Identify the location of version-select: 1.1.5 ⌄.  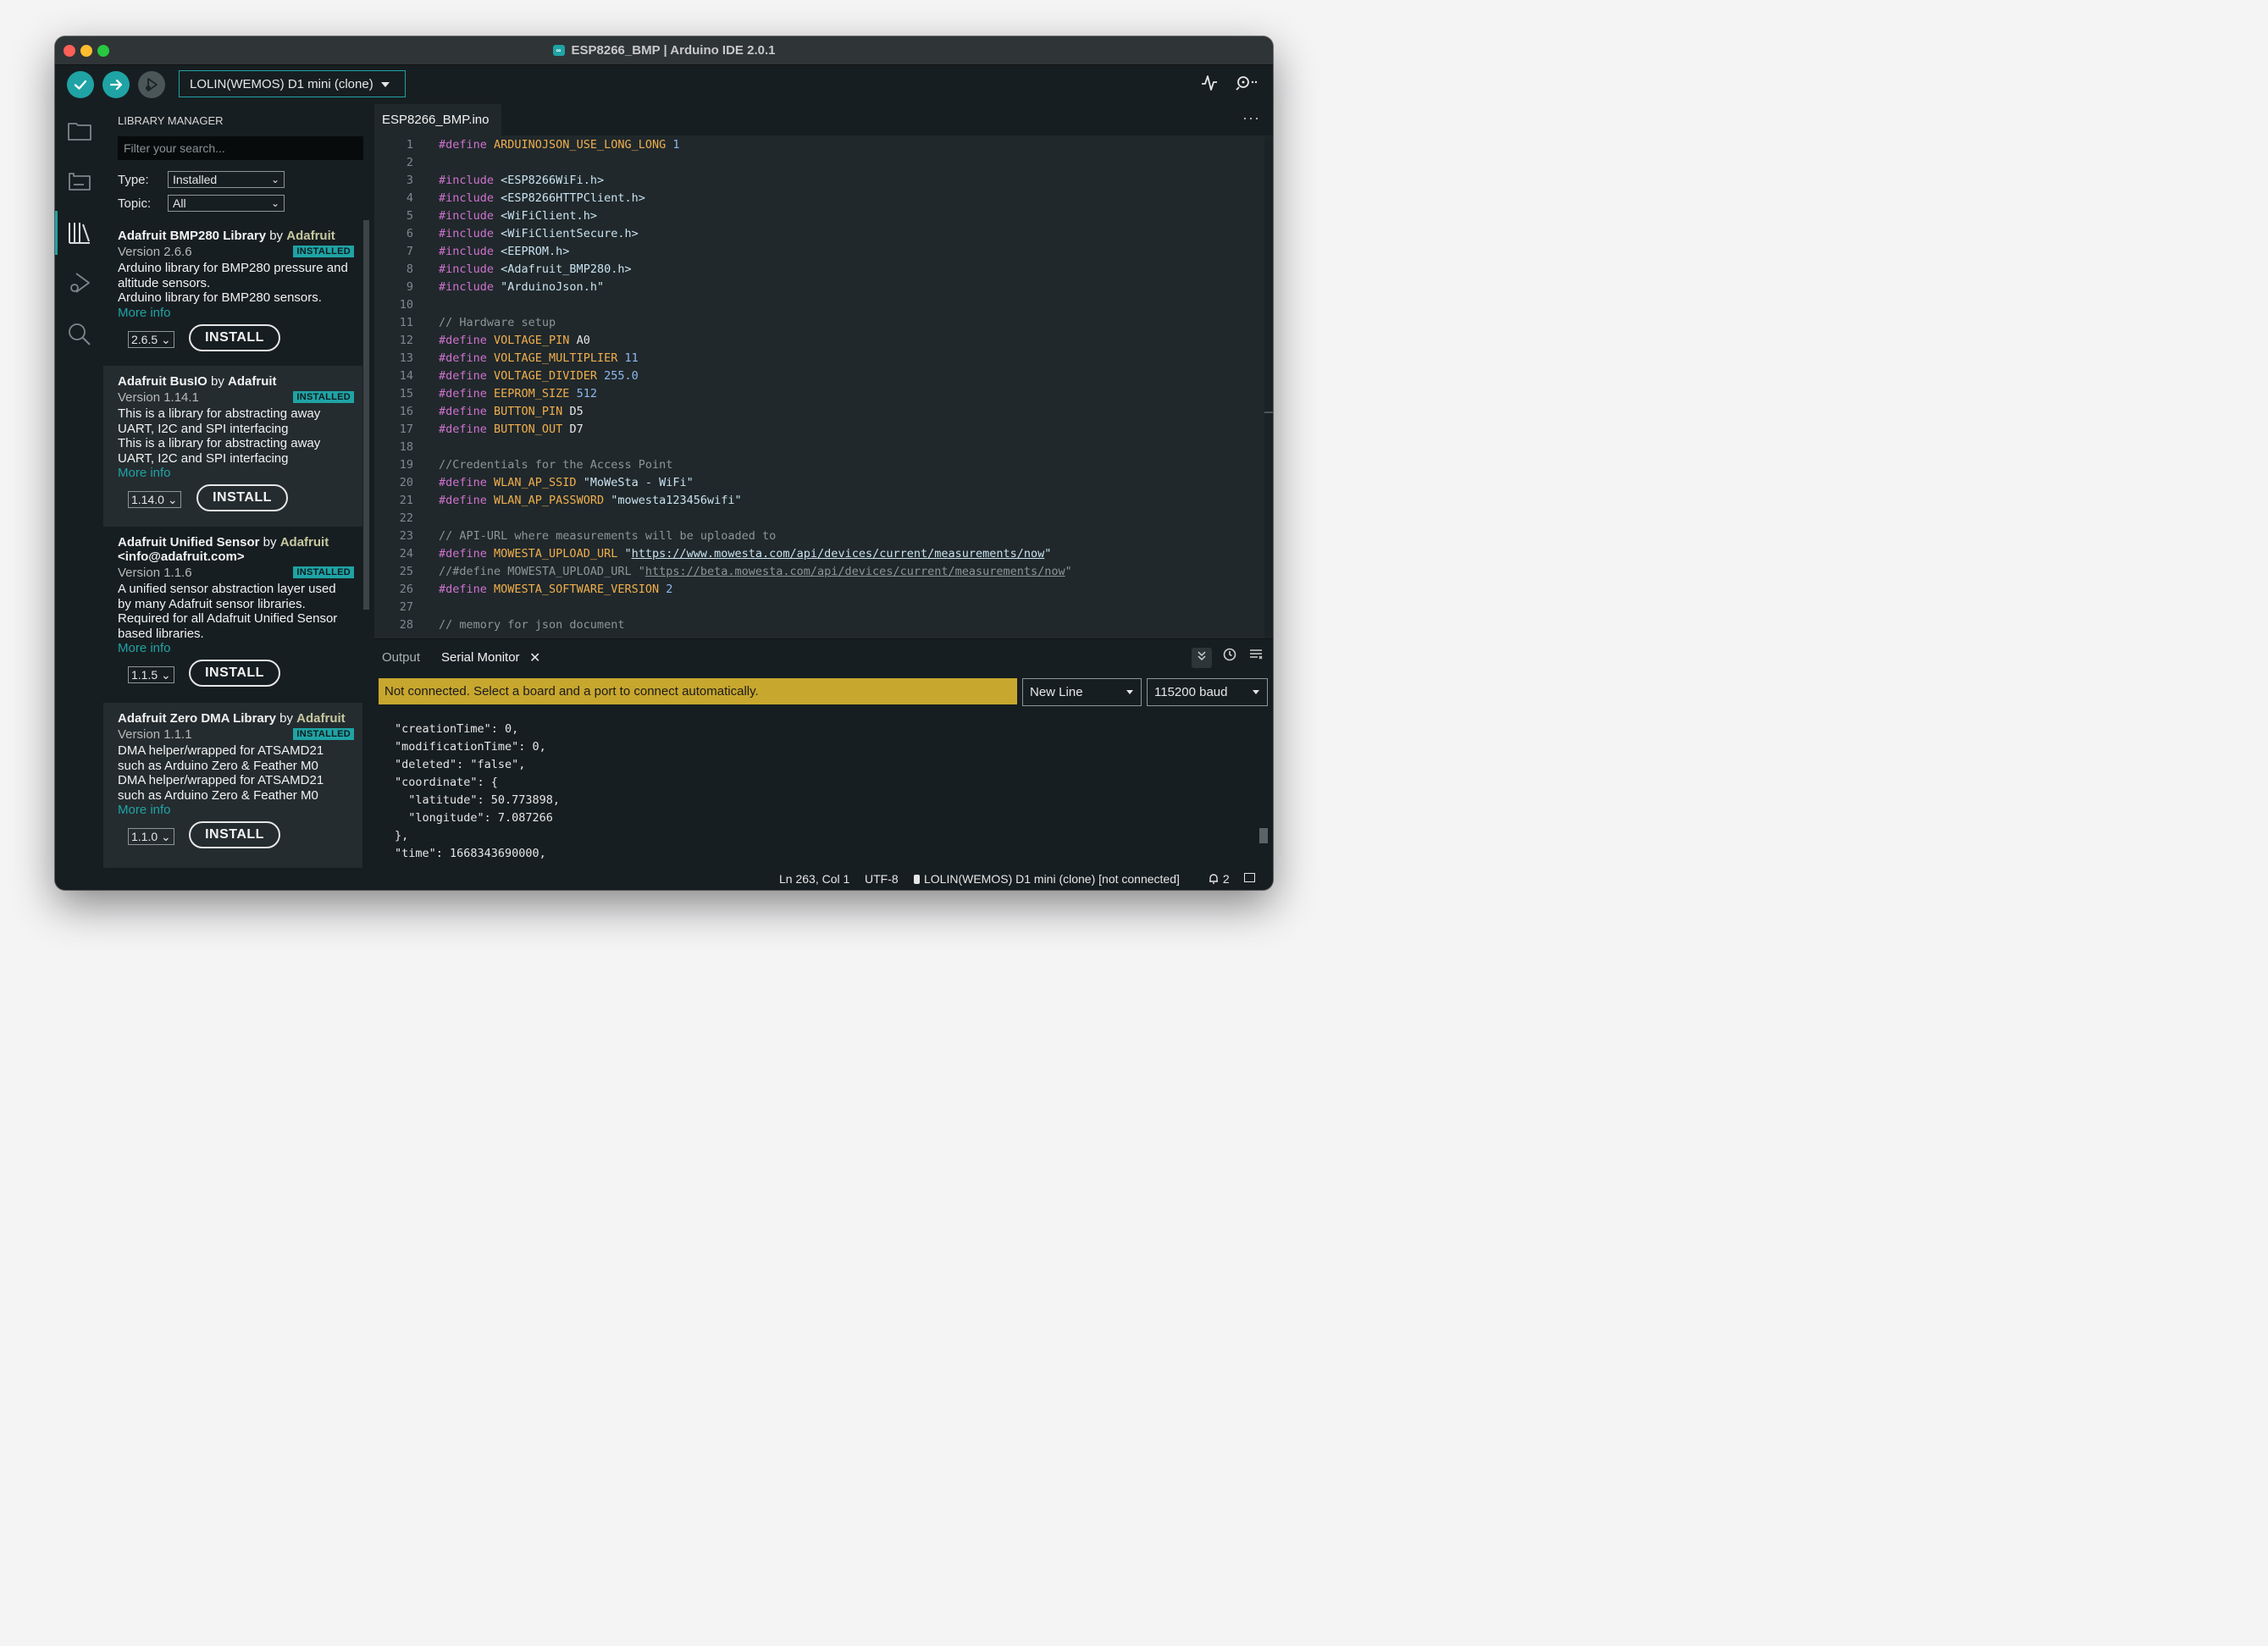
(151, 674).